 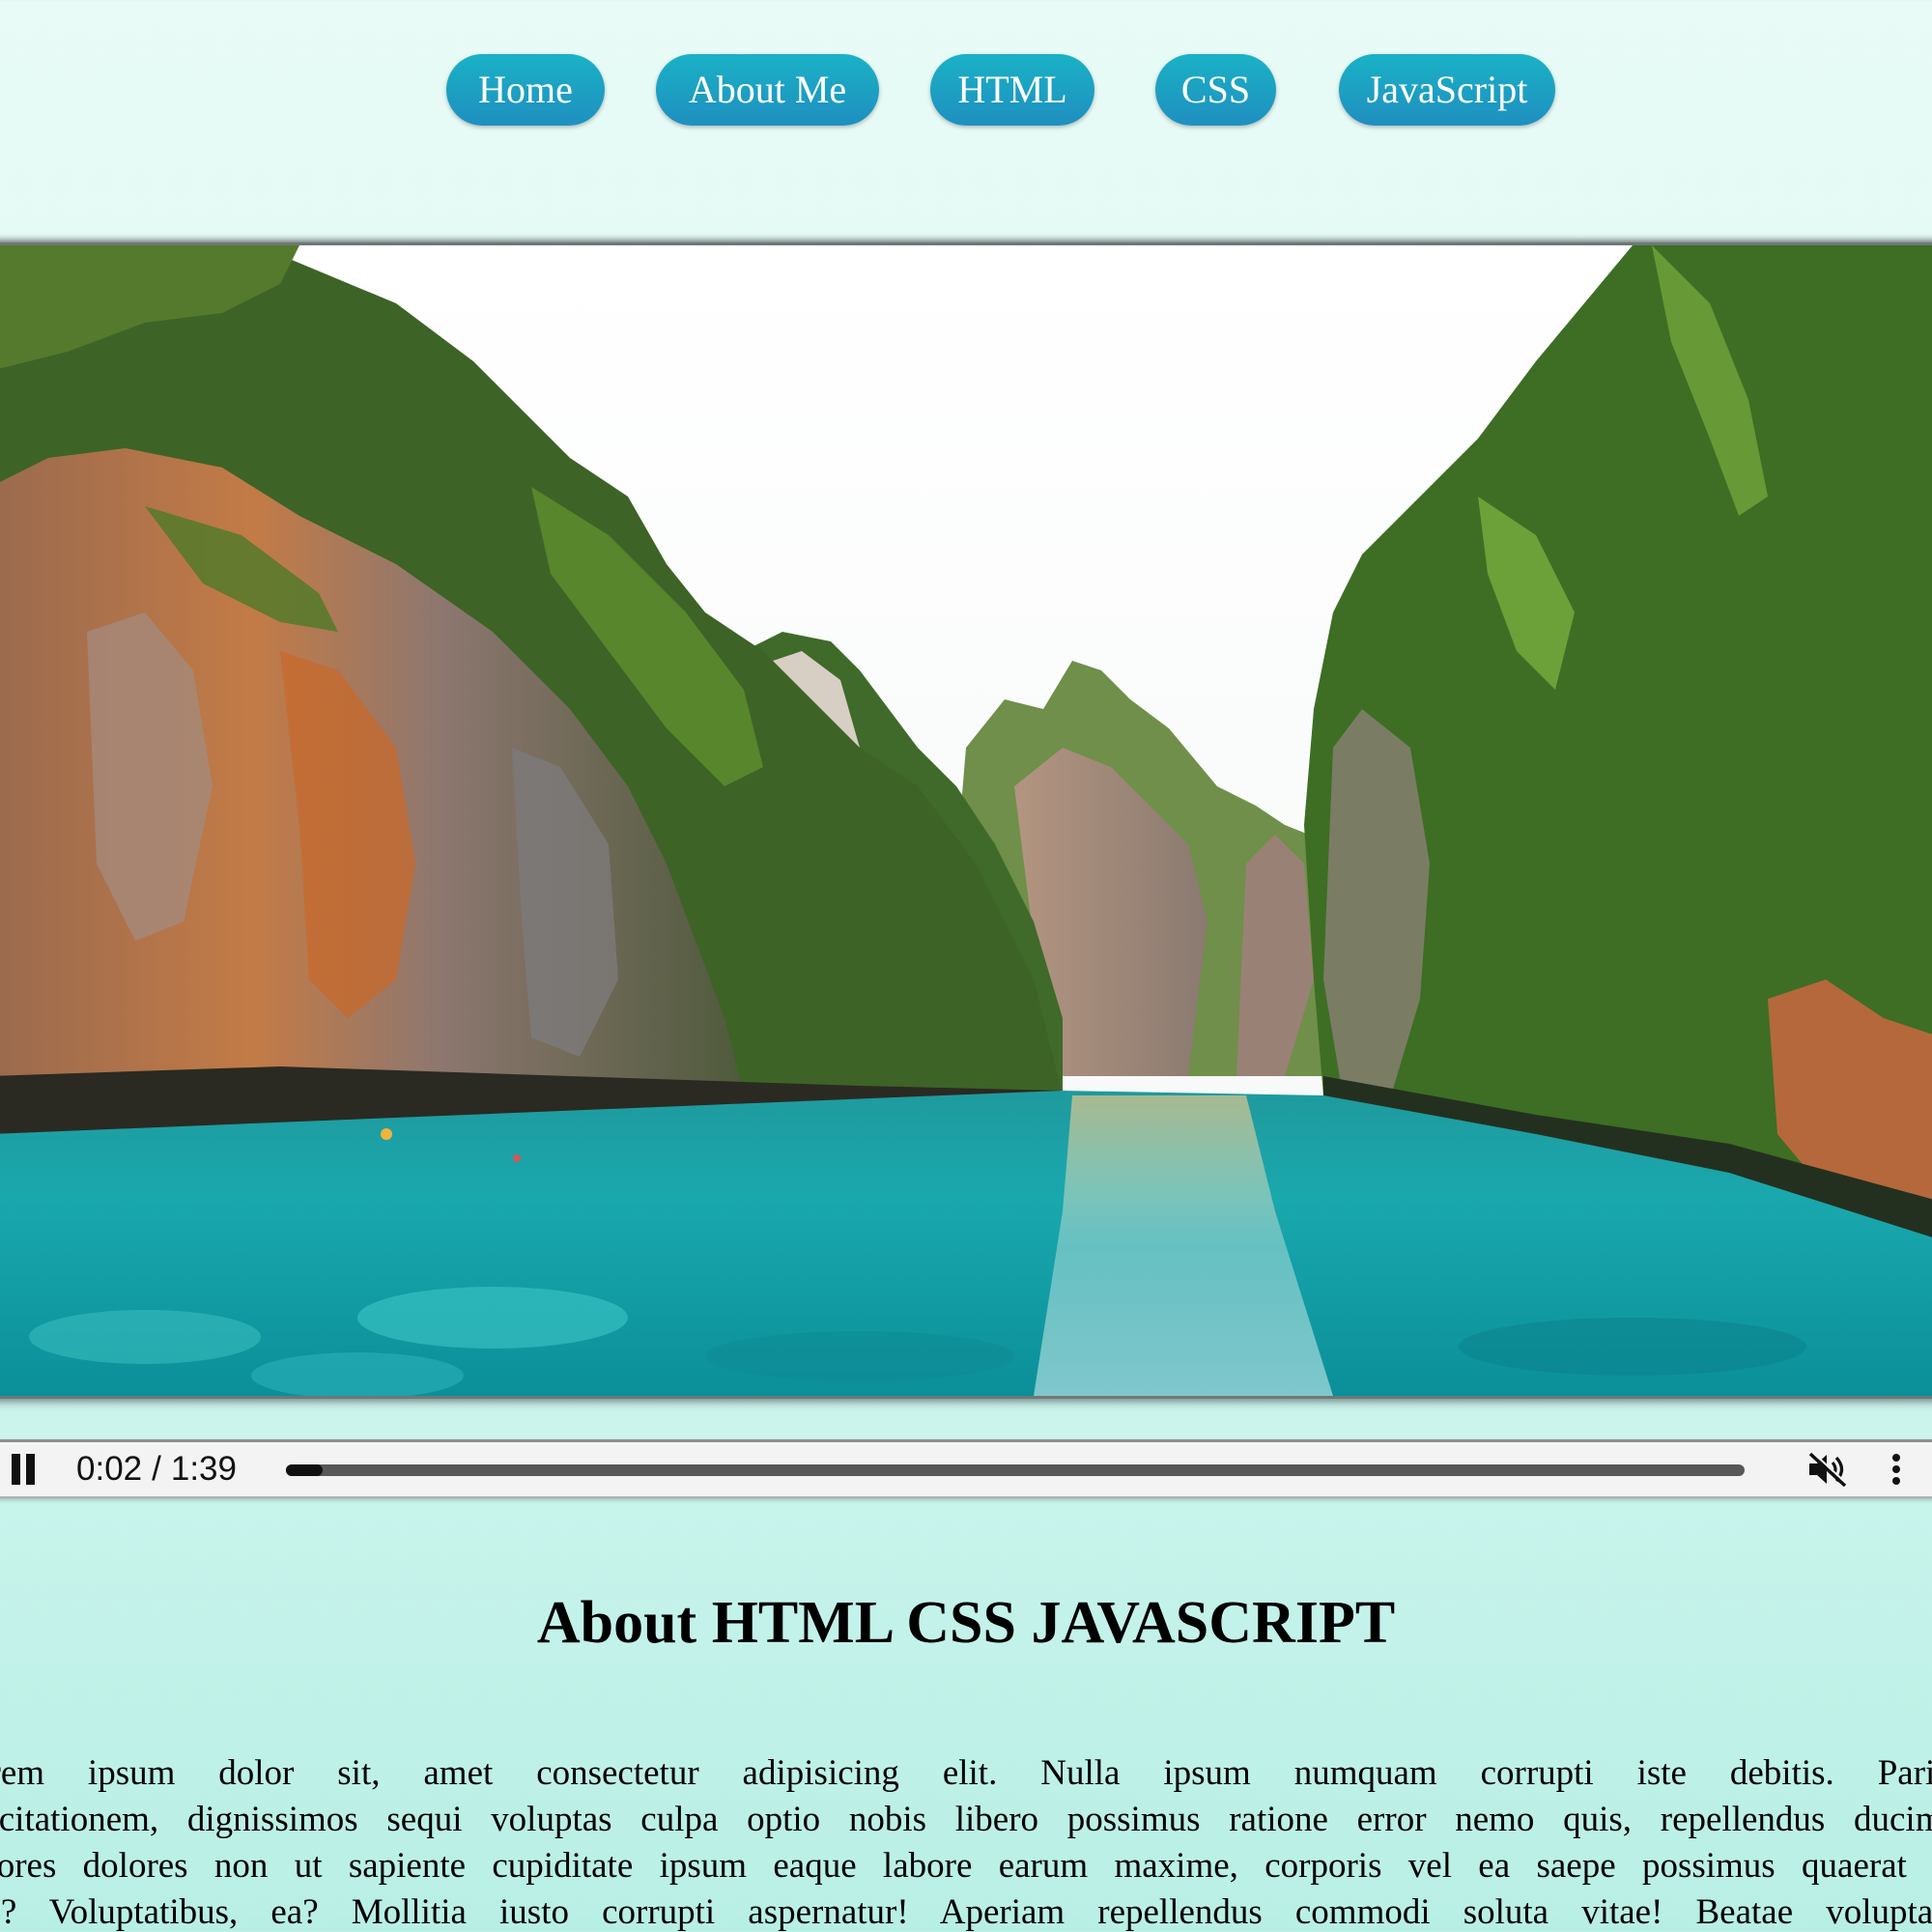 What do you see at coordinates (1896, 1469) in the screenshot?
I see `more-vertical-icon` at bounding box center [1896, 1469].